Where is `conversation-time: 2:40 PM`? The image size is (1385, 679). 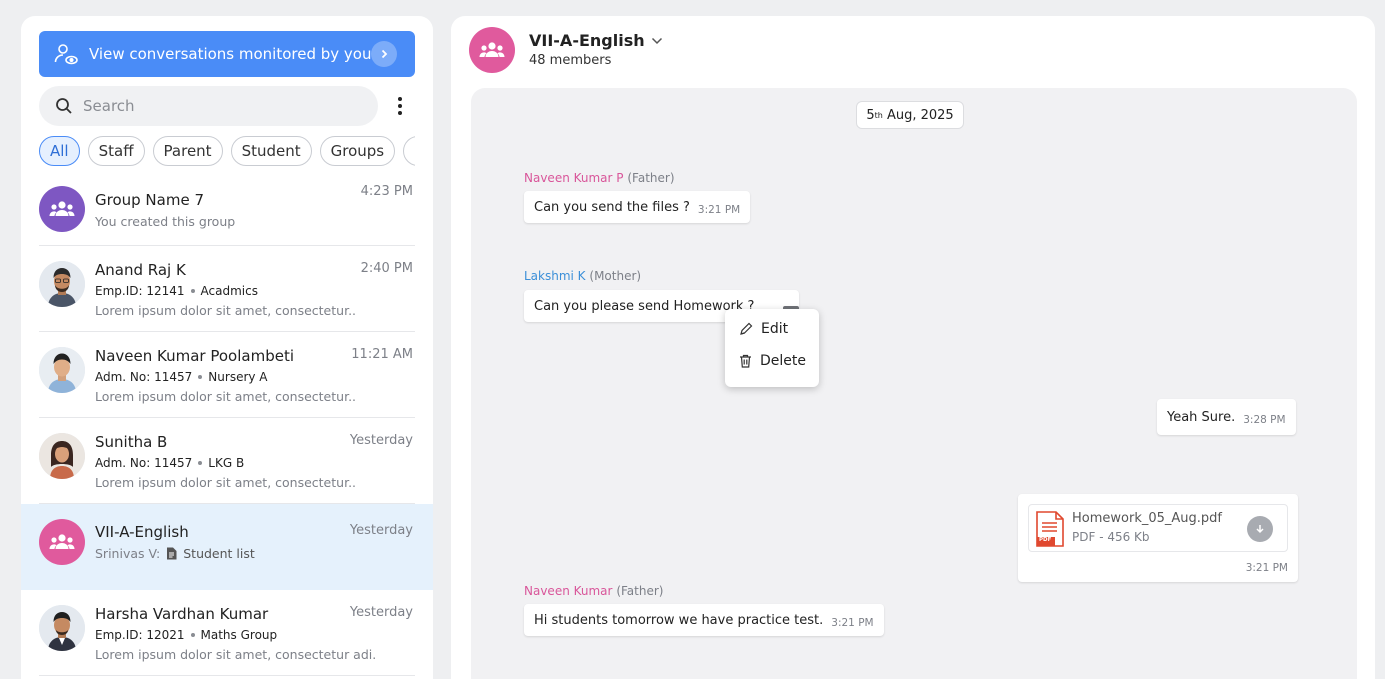
conversation-time: 2:40 PM is located at coordinates (386, 268).